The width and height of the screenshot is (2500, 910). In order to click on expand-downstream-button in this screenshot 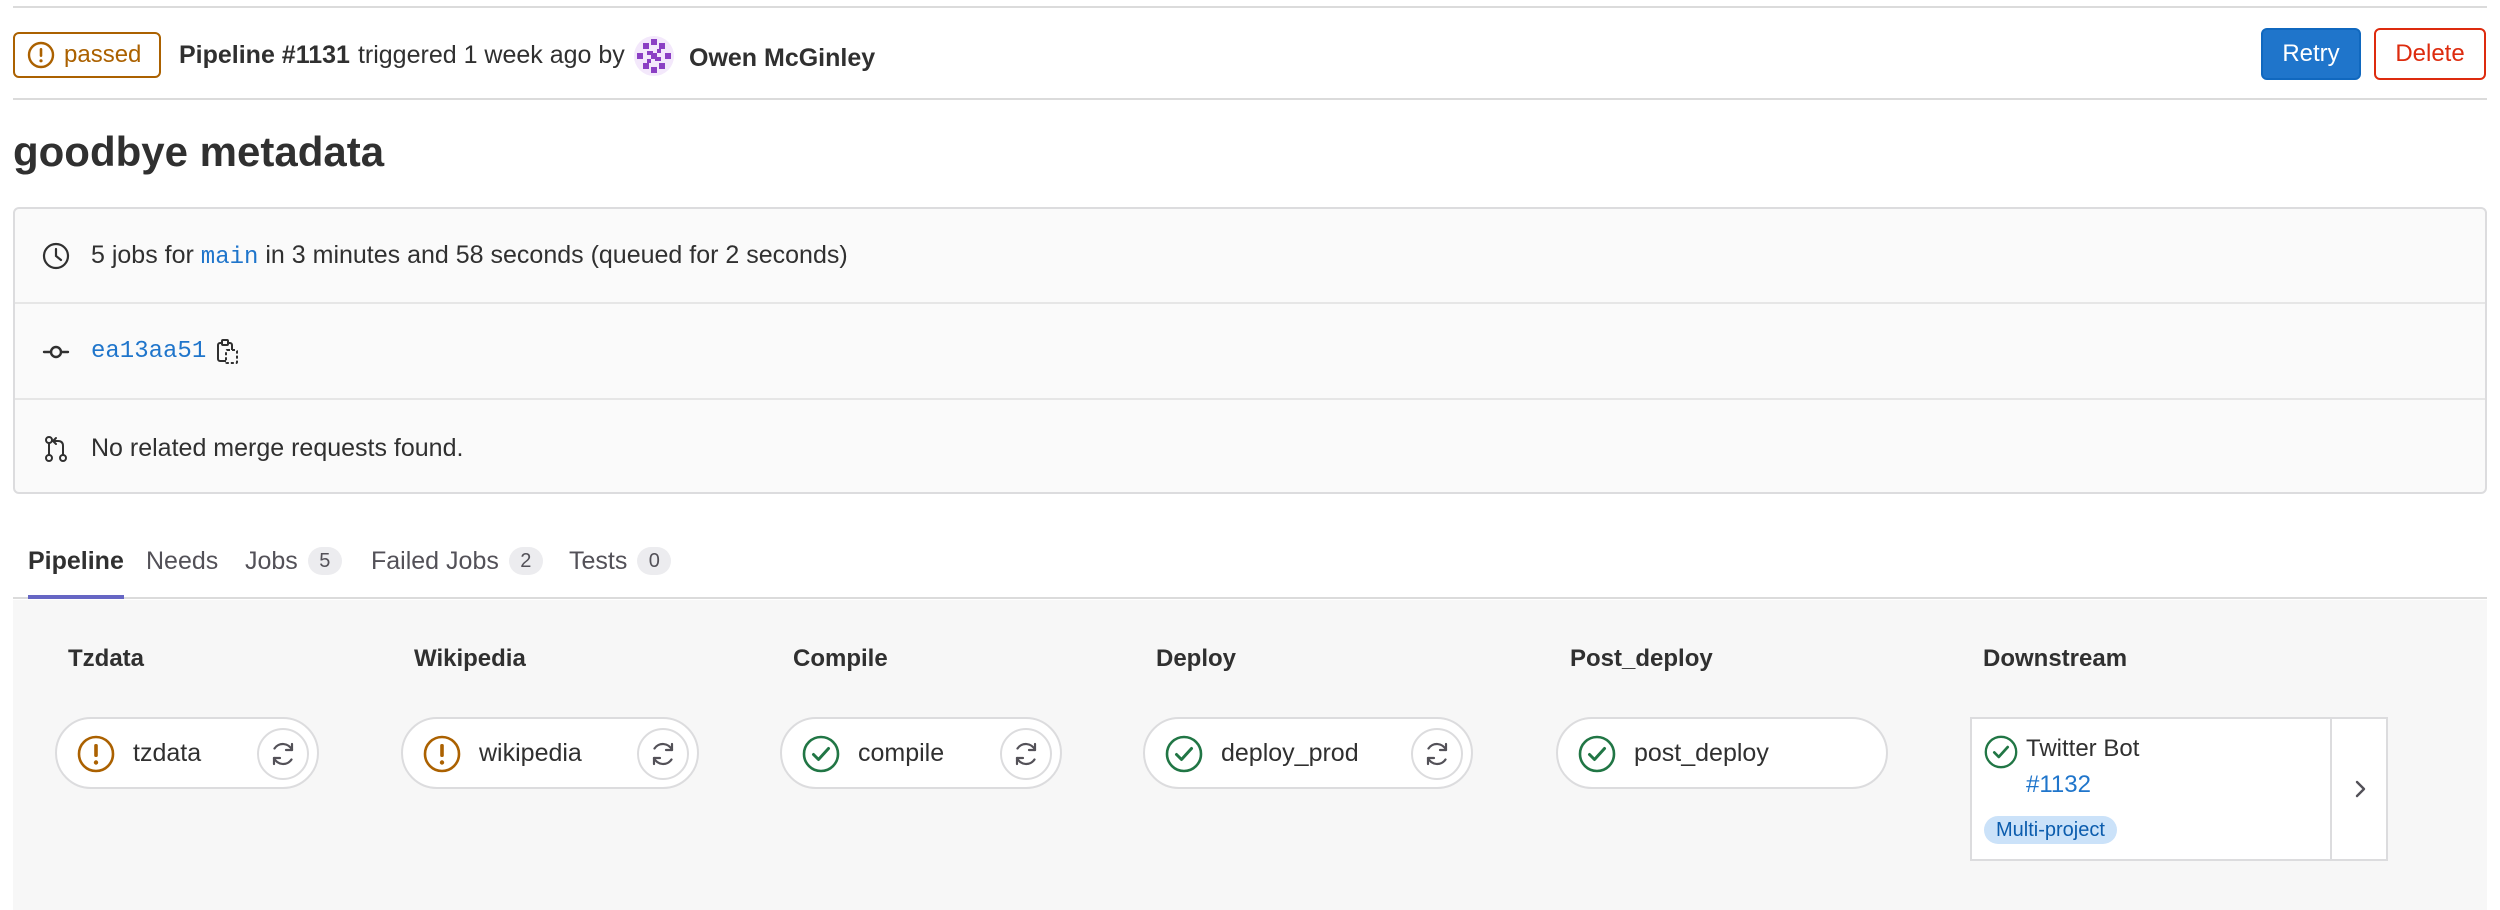, I will do `click(2359, 789)`.